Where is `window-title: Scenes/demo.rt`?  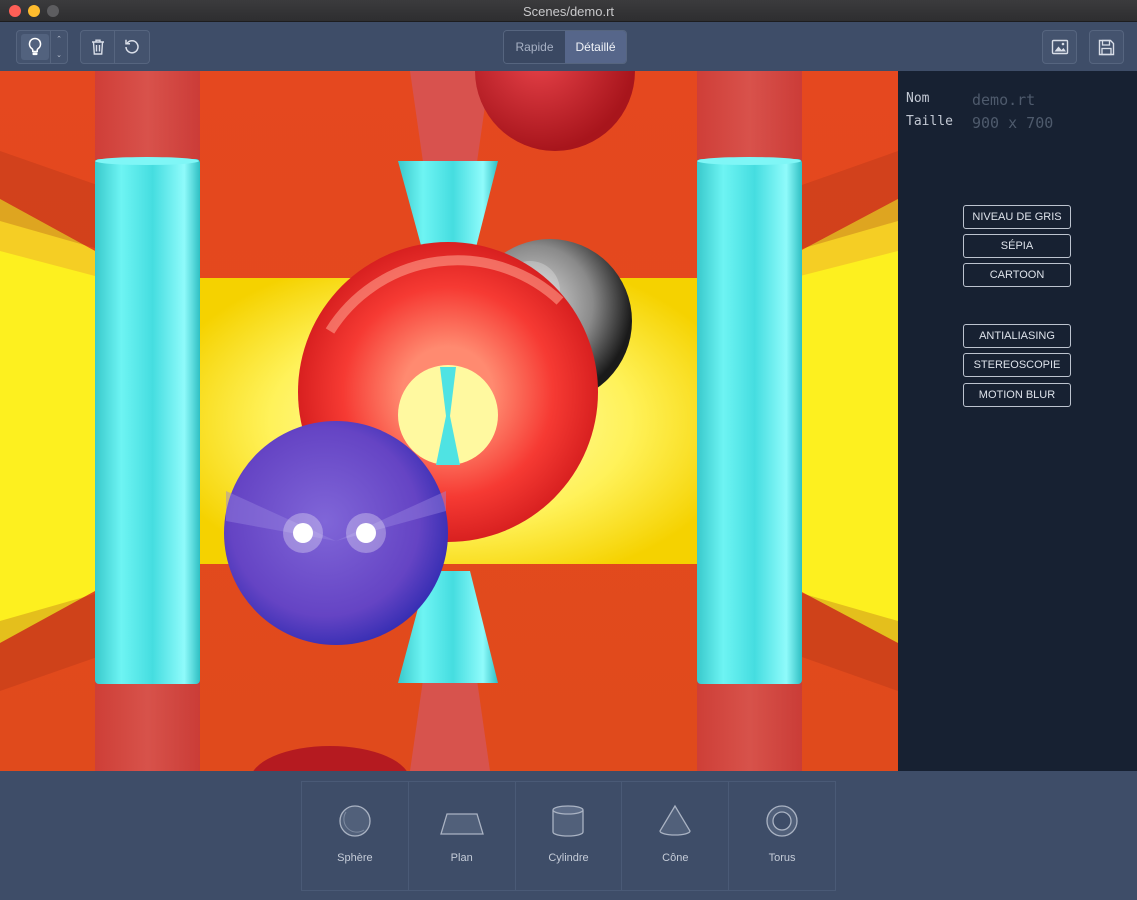 window-title: Scenes/demo.rt is located at coordinates (568, 11).